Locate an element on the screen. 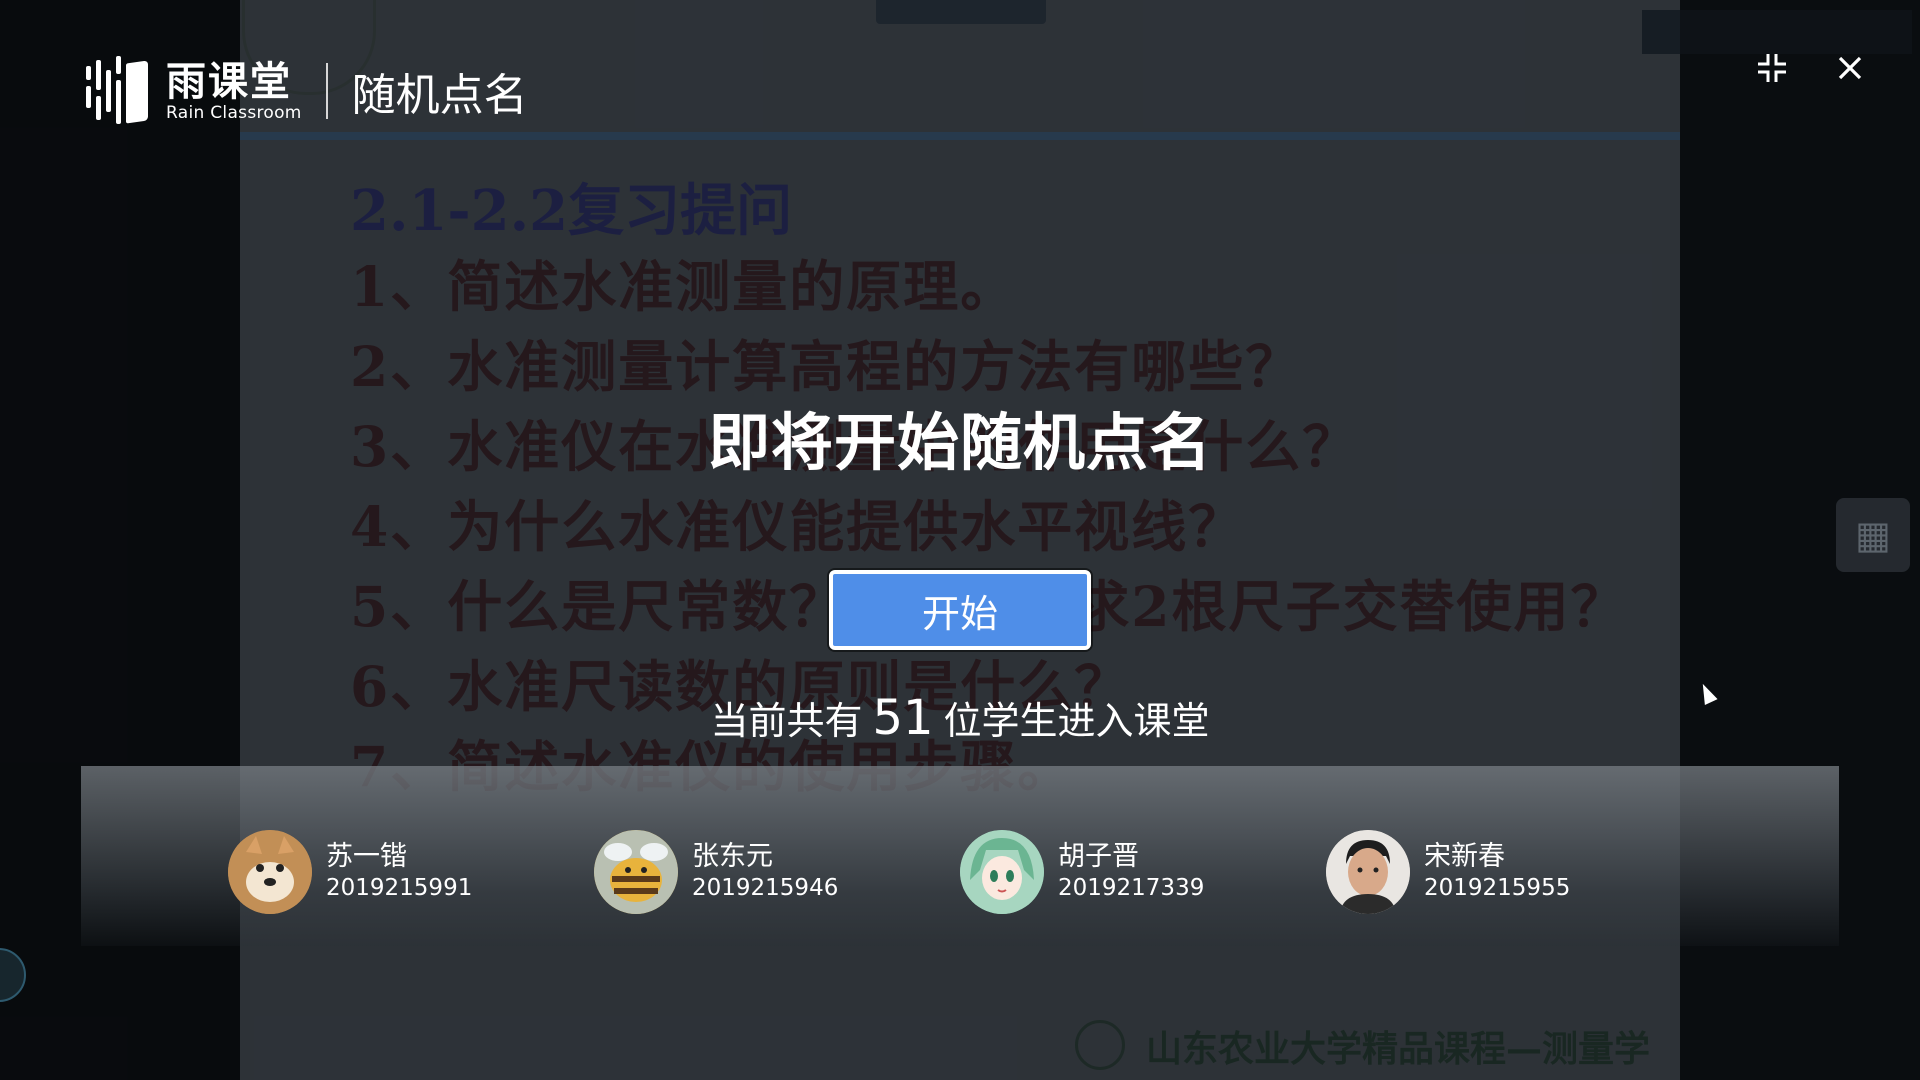  brand-name-en: Rain Classroom is located at coordinates (234, 113).